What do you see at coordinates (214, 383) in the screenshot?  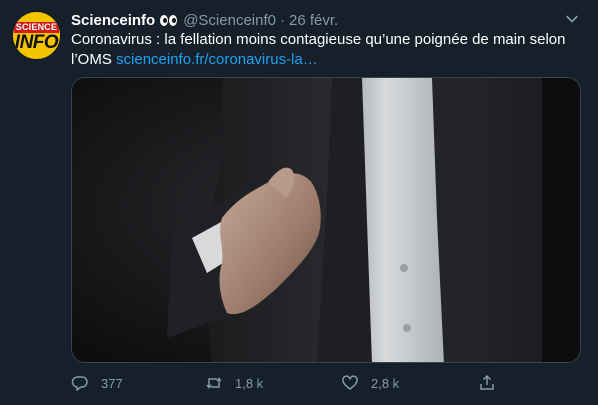 I see `retweet-icon` at bounding box center [214, 383].